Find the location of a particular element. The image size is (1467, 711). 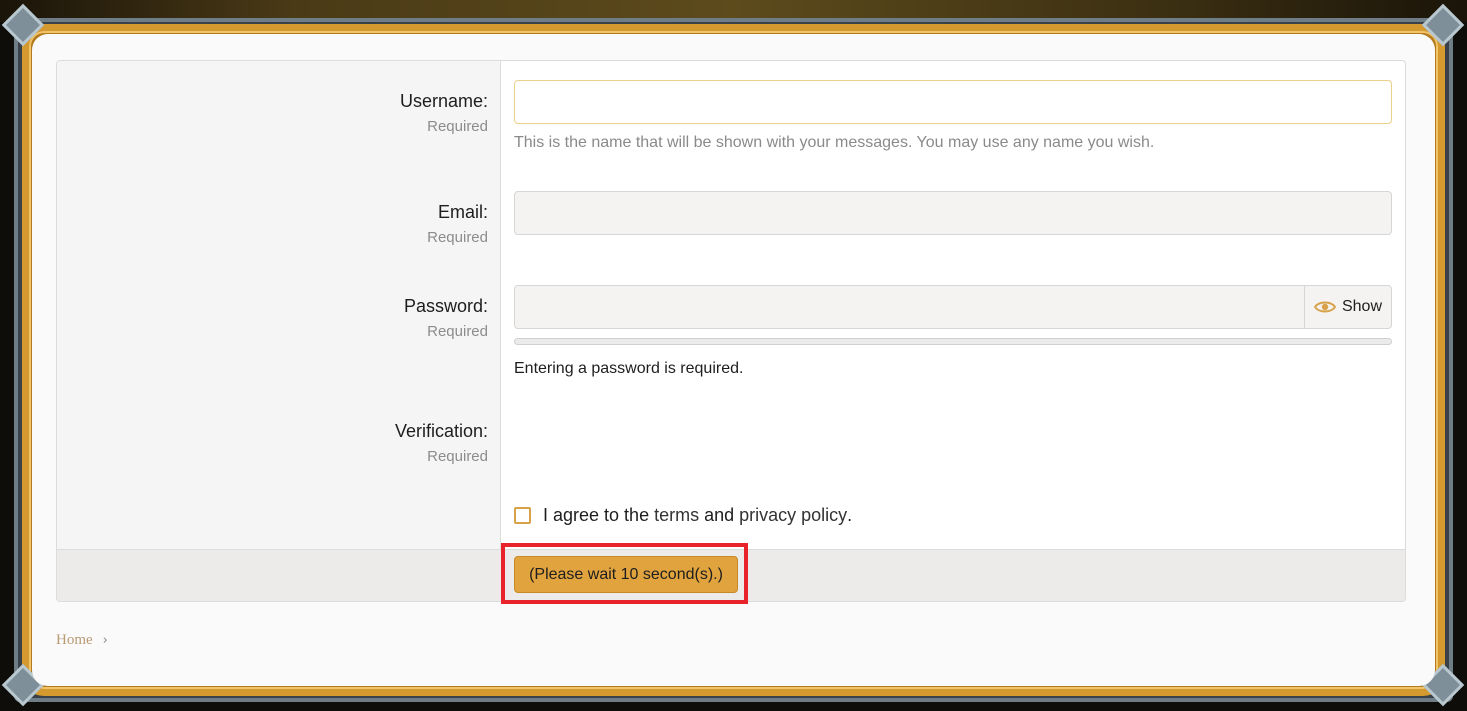

privacy-policy-link: privacy policy is located at coordinates (793, 515).